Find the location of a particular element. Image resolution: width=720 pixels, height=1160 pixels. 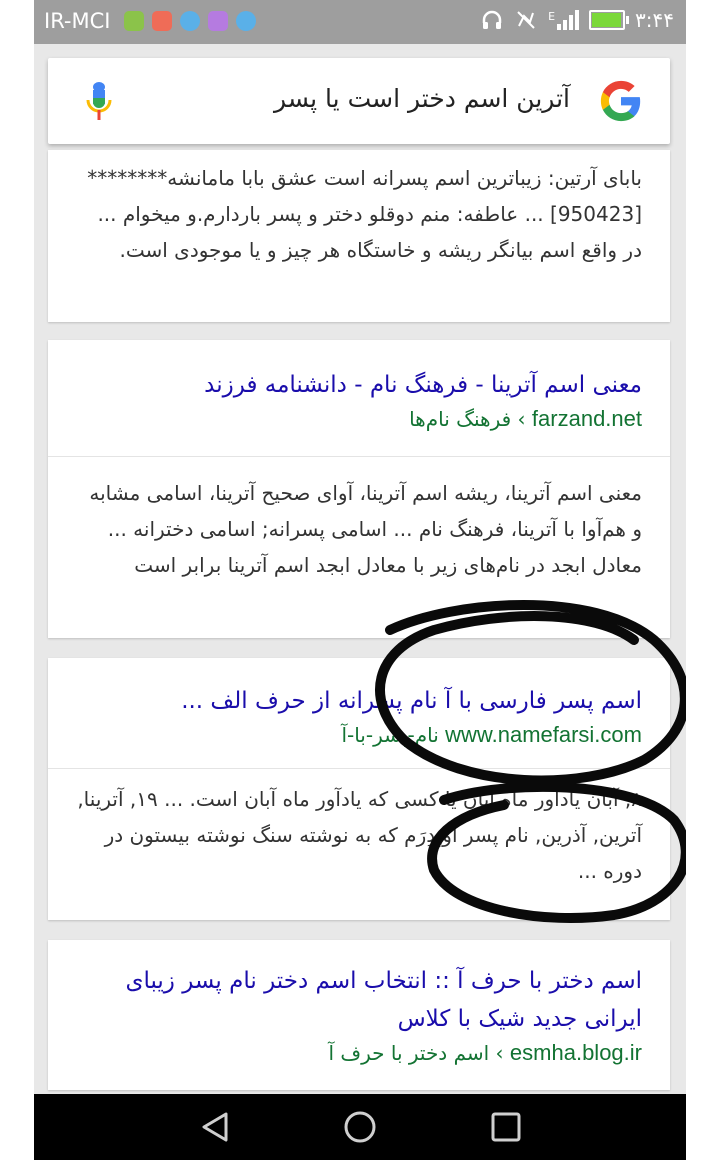

result-url: www.namefarsi.com نام-پسر-با-آ is located at coordinates (359, 735).